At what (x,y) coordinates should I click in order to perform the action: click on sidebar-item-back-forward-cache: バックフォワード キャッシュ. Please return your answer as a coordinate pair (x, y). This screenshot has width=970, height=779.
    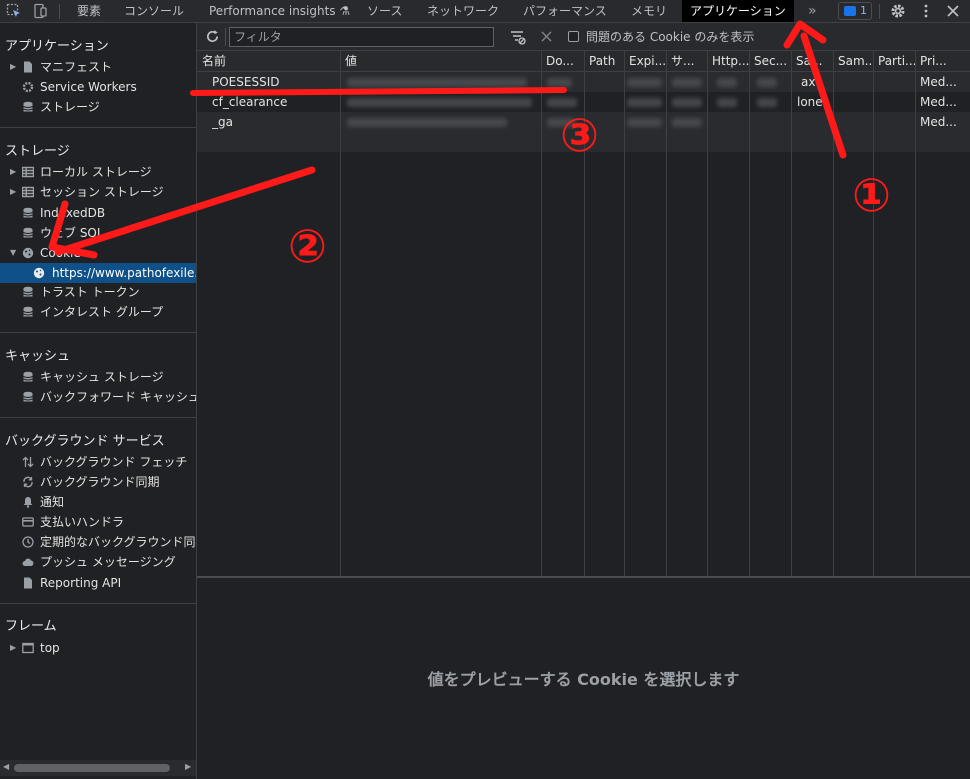
    Looking at the image, I should click on (98, 397).